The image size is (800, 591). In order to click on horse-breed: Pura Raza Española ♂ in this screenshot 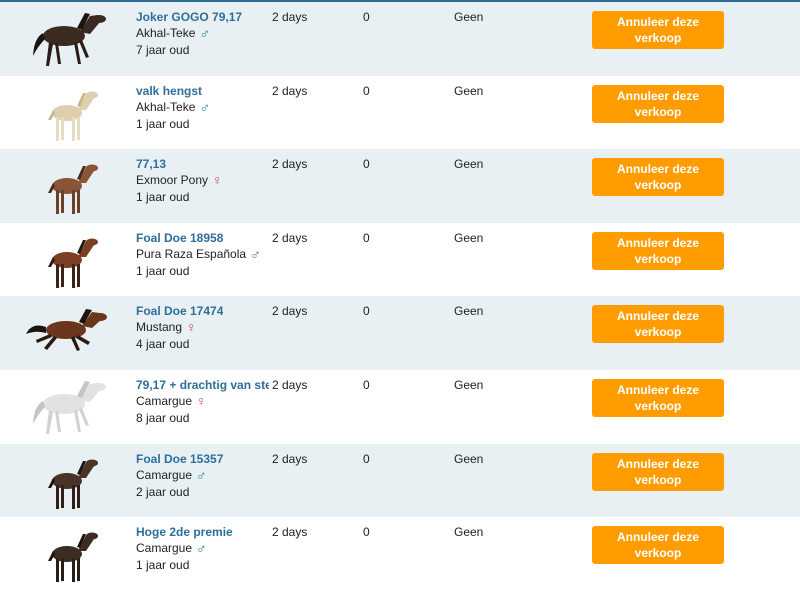, I will do `click(198, 254)`.